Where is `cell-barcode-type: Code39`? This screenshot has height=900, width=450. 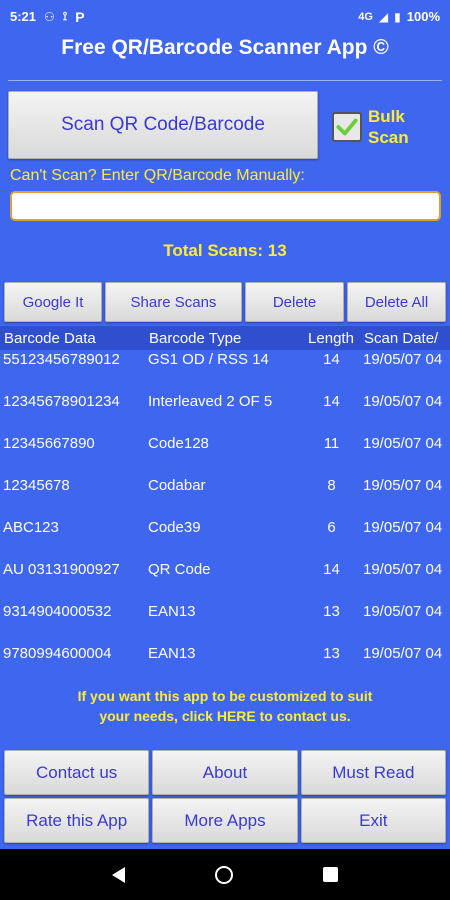 cell-barcode-type: Code39 is located at coordinates (174, 527).